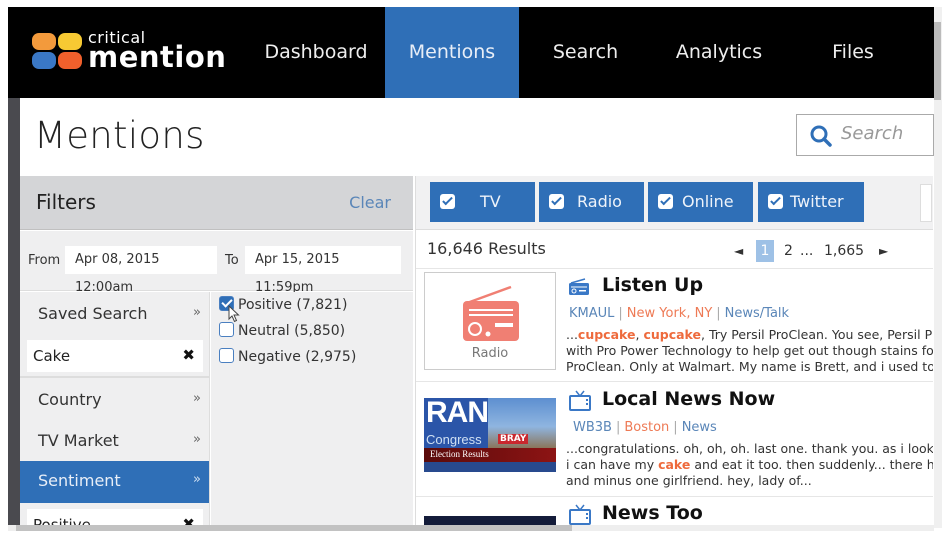  I want to click on nav-analytics: Analytics, so click(719, 52).